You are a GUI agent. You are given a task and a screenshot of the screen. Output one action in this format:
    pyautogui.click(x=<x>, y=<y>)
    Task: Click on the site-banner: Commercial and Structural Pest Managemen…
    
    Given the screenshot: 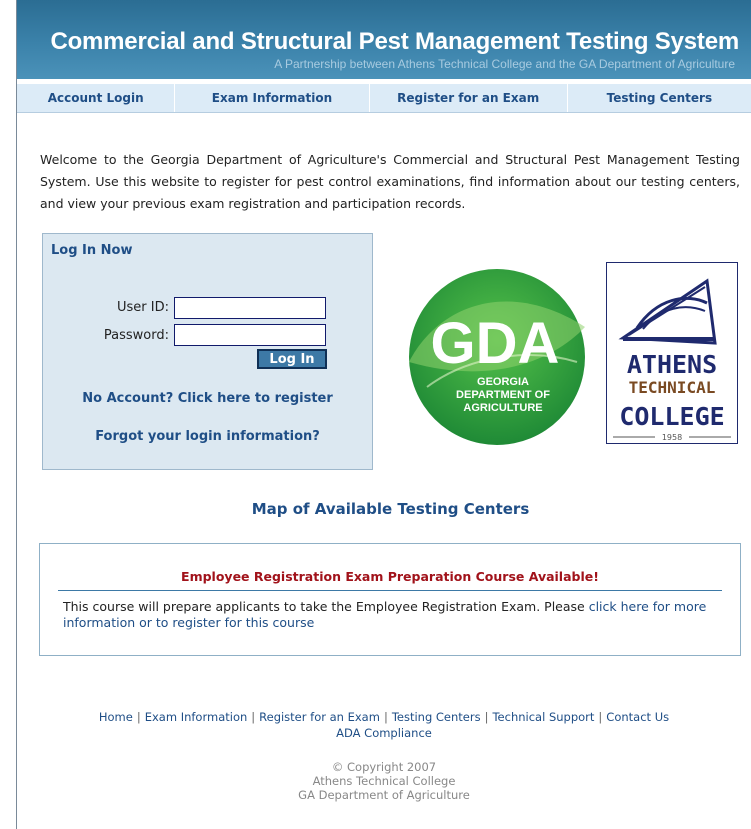 What is the action you would take?
    pyautogui.click(x=384, y=39)
    